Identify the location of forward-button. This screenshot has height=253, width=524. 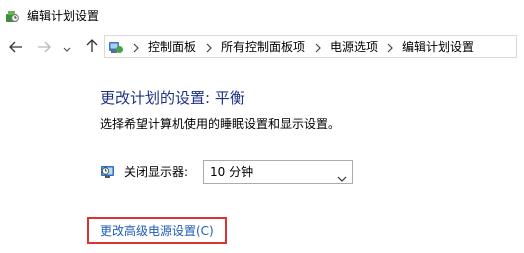
(44, 47).